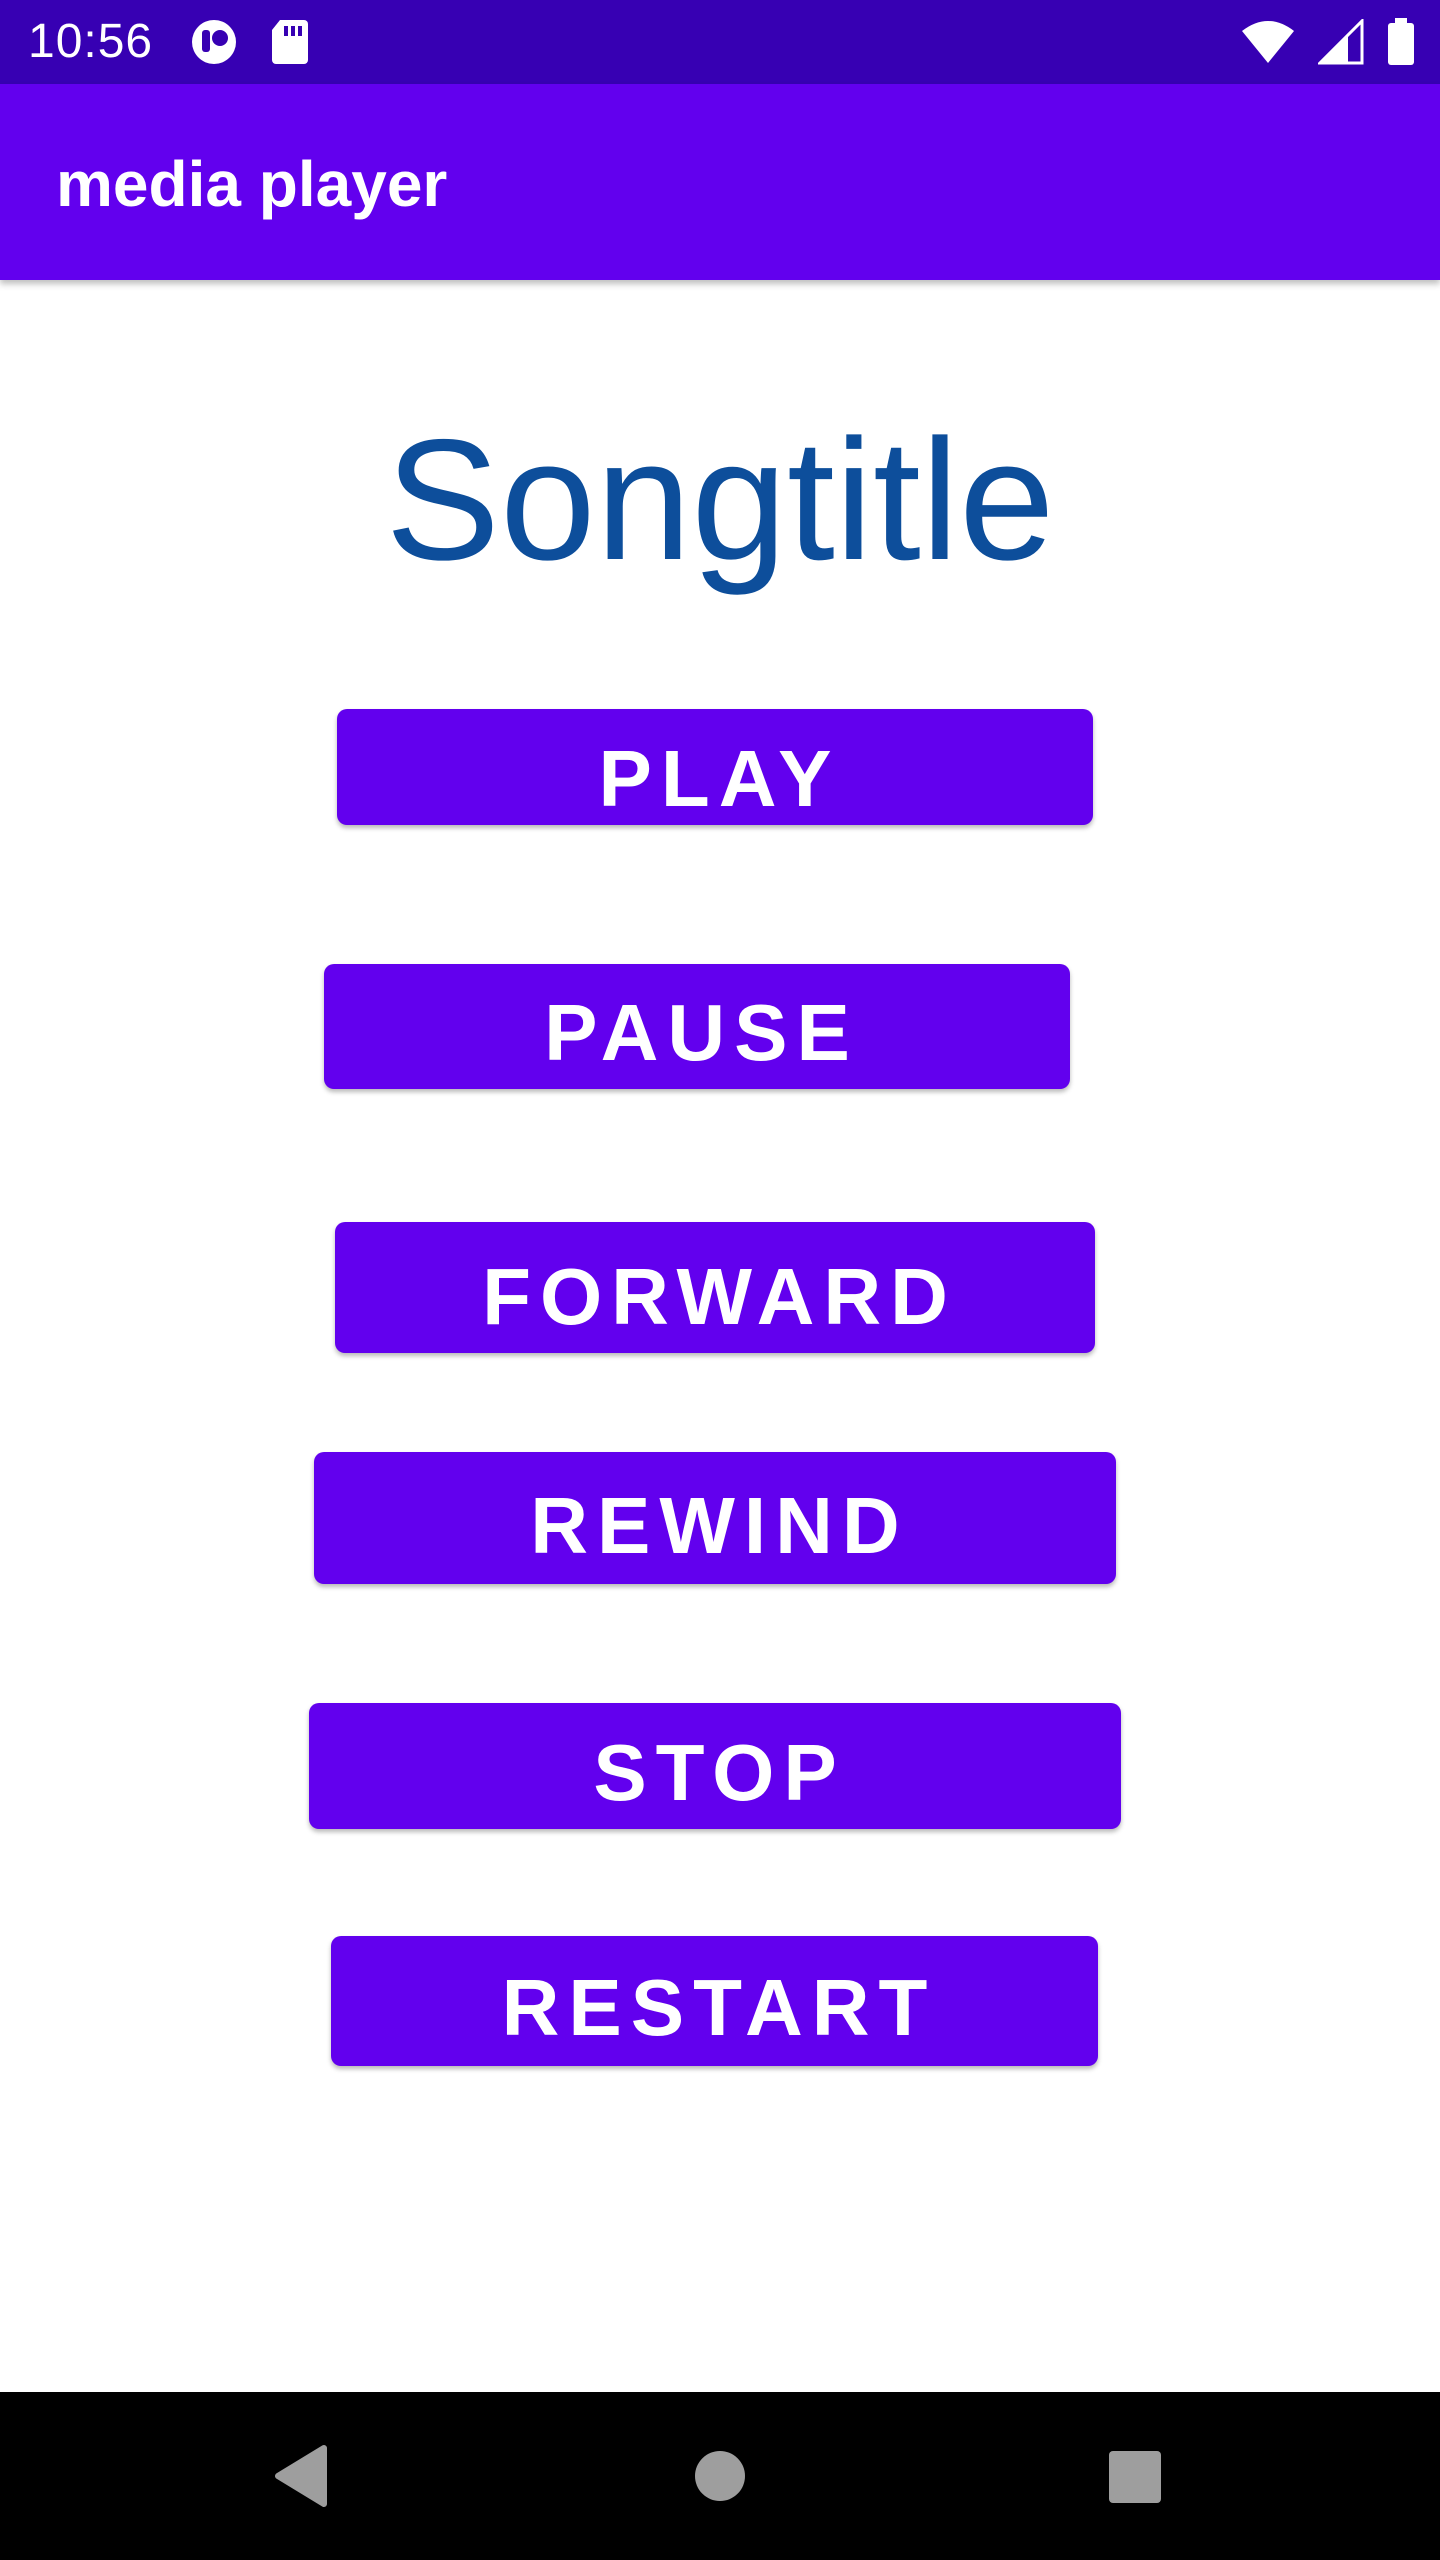 This screenshot has height=2560, width=1440. Describe the element at coordinates (252, 184) in the screenshot. I see `app-title: media player` at that location.